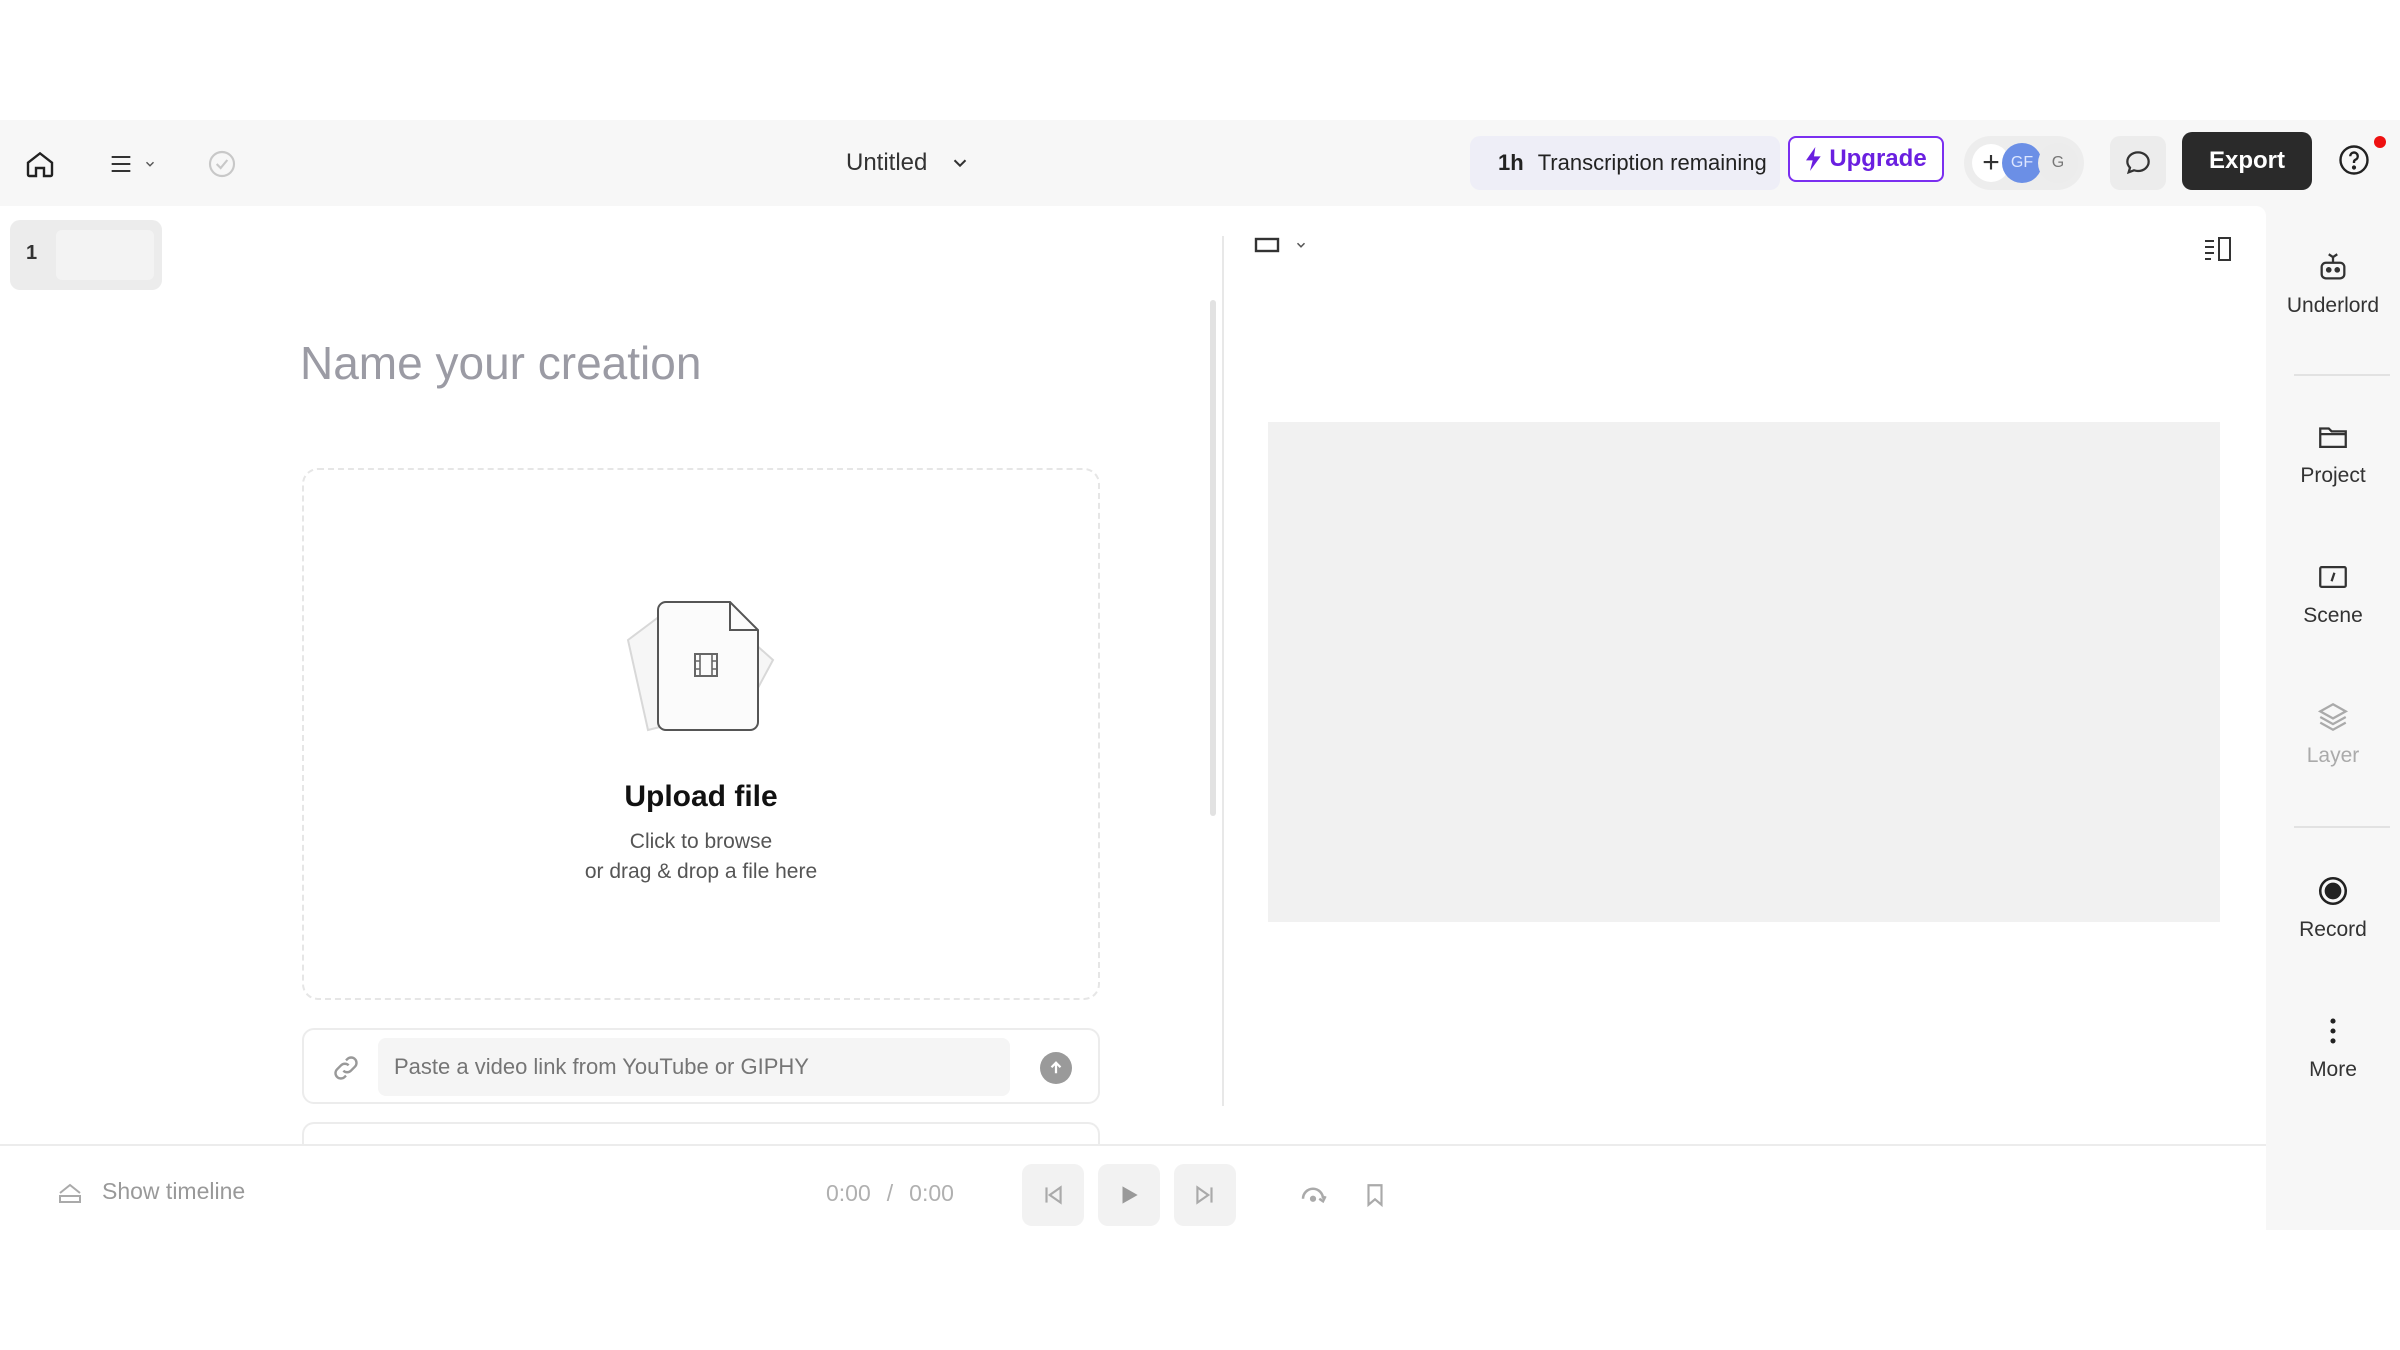 The image size is (2400, 1350). Describe the element at coordinates (2333, 734) in the screenshot. I see `rail-item-layer: Layer` at that location.